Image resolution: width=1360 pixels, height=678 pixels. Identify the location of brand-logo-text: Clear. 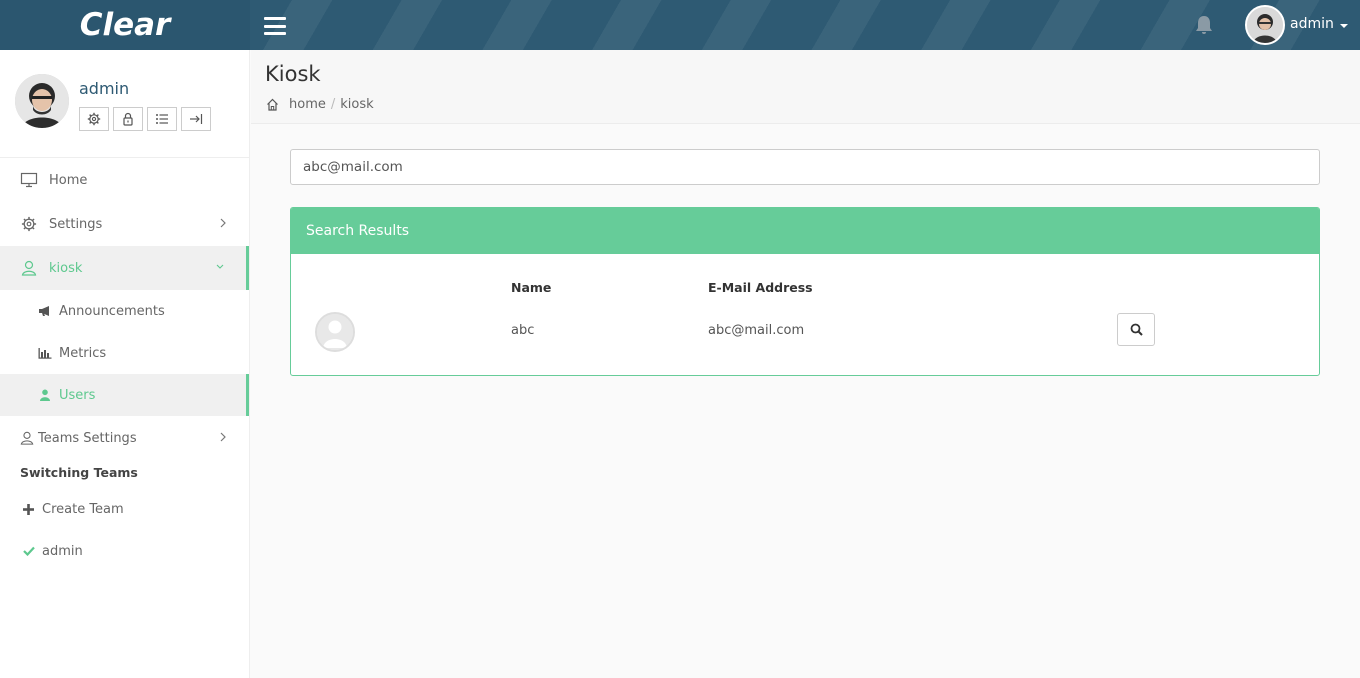
(125, 25).